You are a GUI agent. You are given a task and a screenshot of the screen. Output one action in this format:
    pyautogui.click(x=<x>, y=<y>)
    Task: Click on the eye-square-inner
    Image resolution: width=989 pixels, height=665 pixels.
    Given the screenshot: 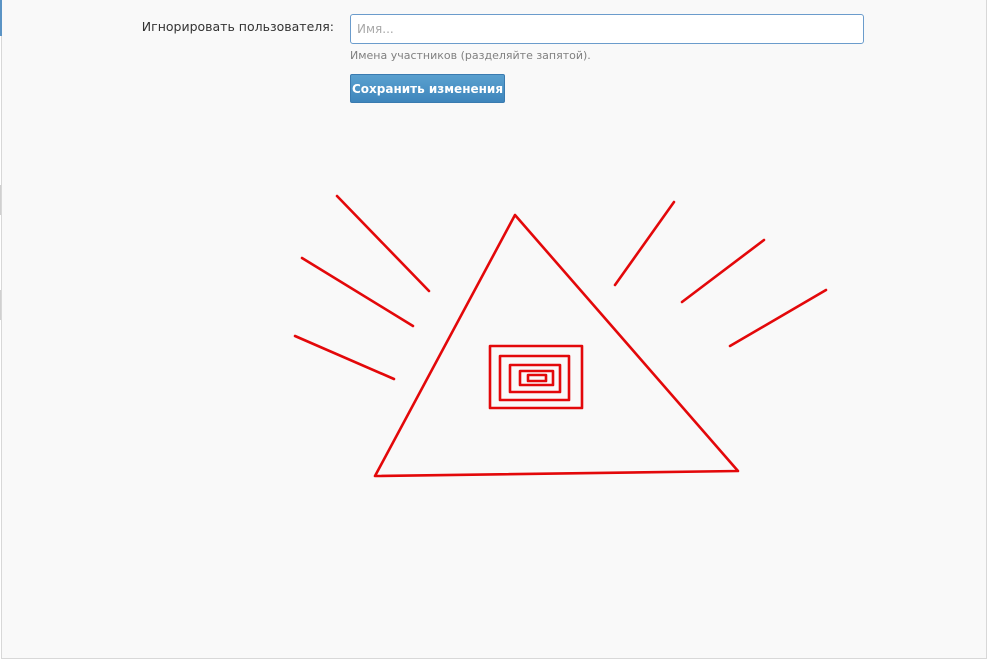 What is the action you would take?
    pyautogui.click(x=537, y=378)
    